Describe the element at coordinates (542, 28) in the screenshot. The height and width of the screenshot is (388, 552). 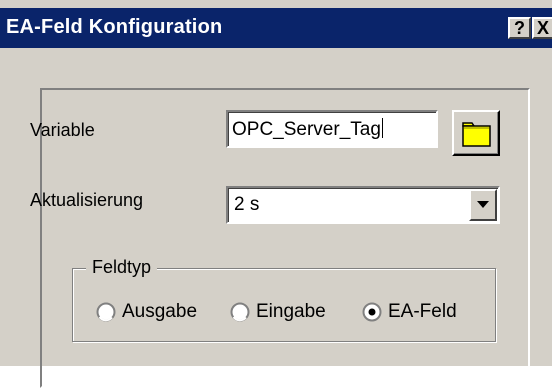
I see `close-button: X` at that location.